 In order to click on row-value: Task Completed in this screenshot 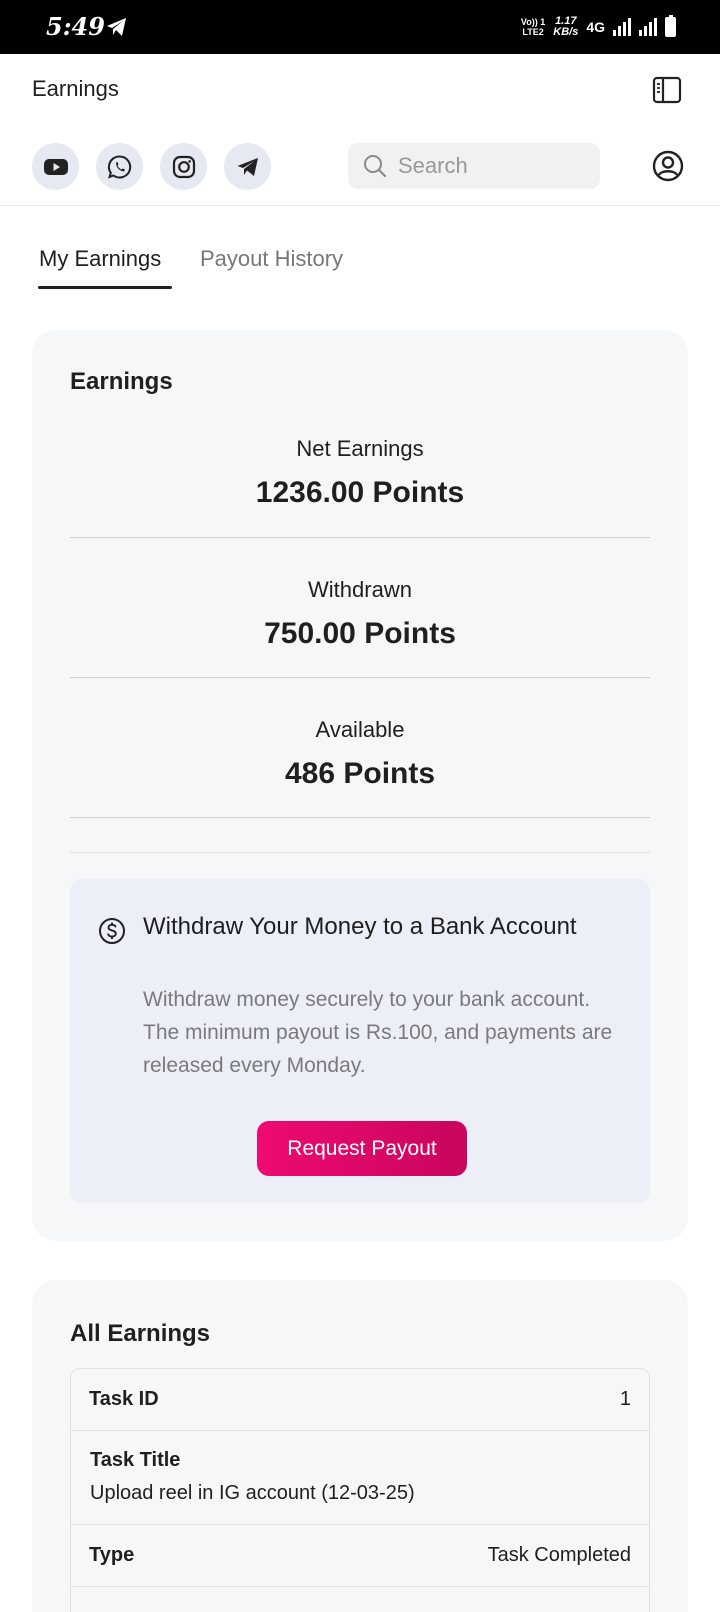, I will do `click(559, 1555)`.